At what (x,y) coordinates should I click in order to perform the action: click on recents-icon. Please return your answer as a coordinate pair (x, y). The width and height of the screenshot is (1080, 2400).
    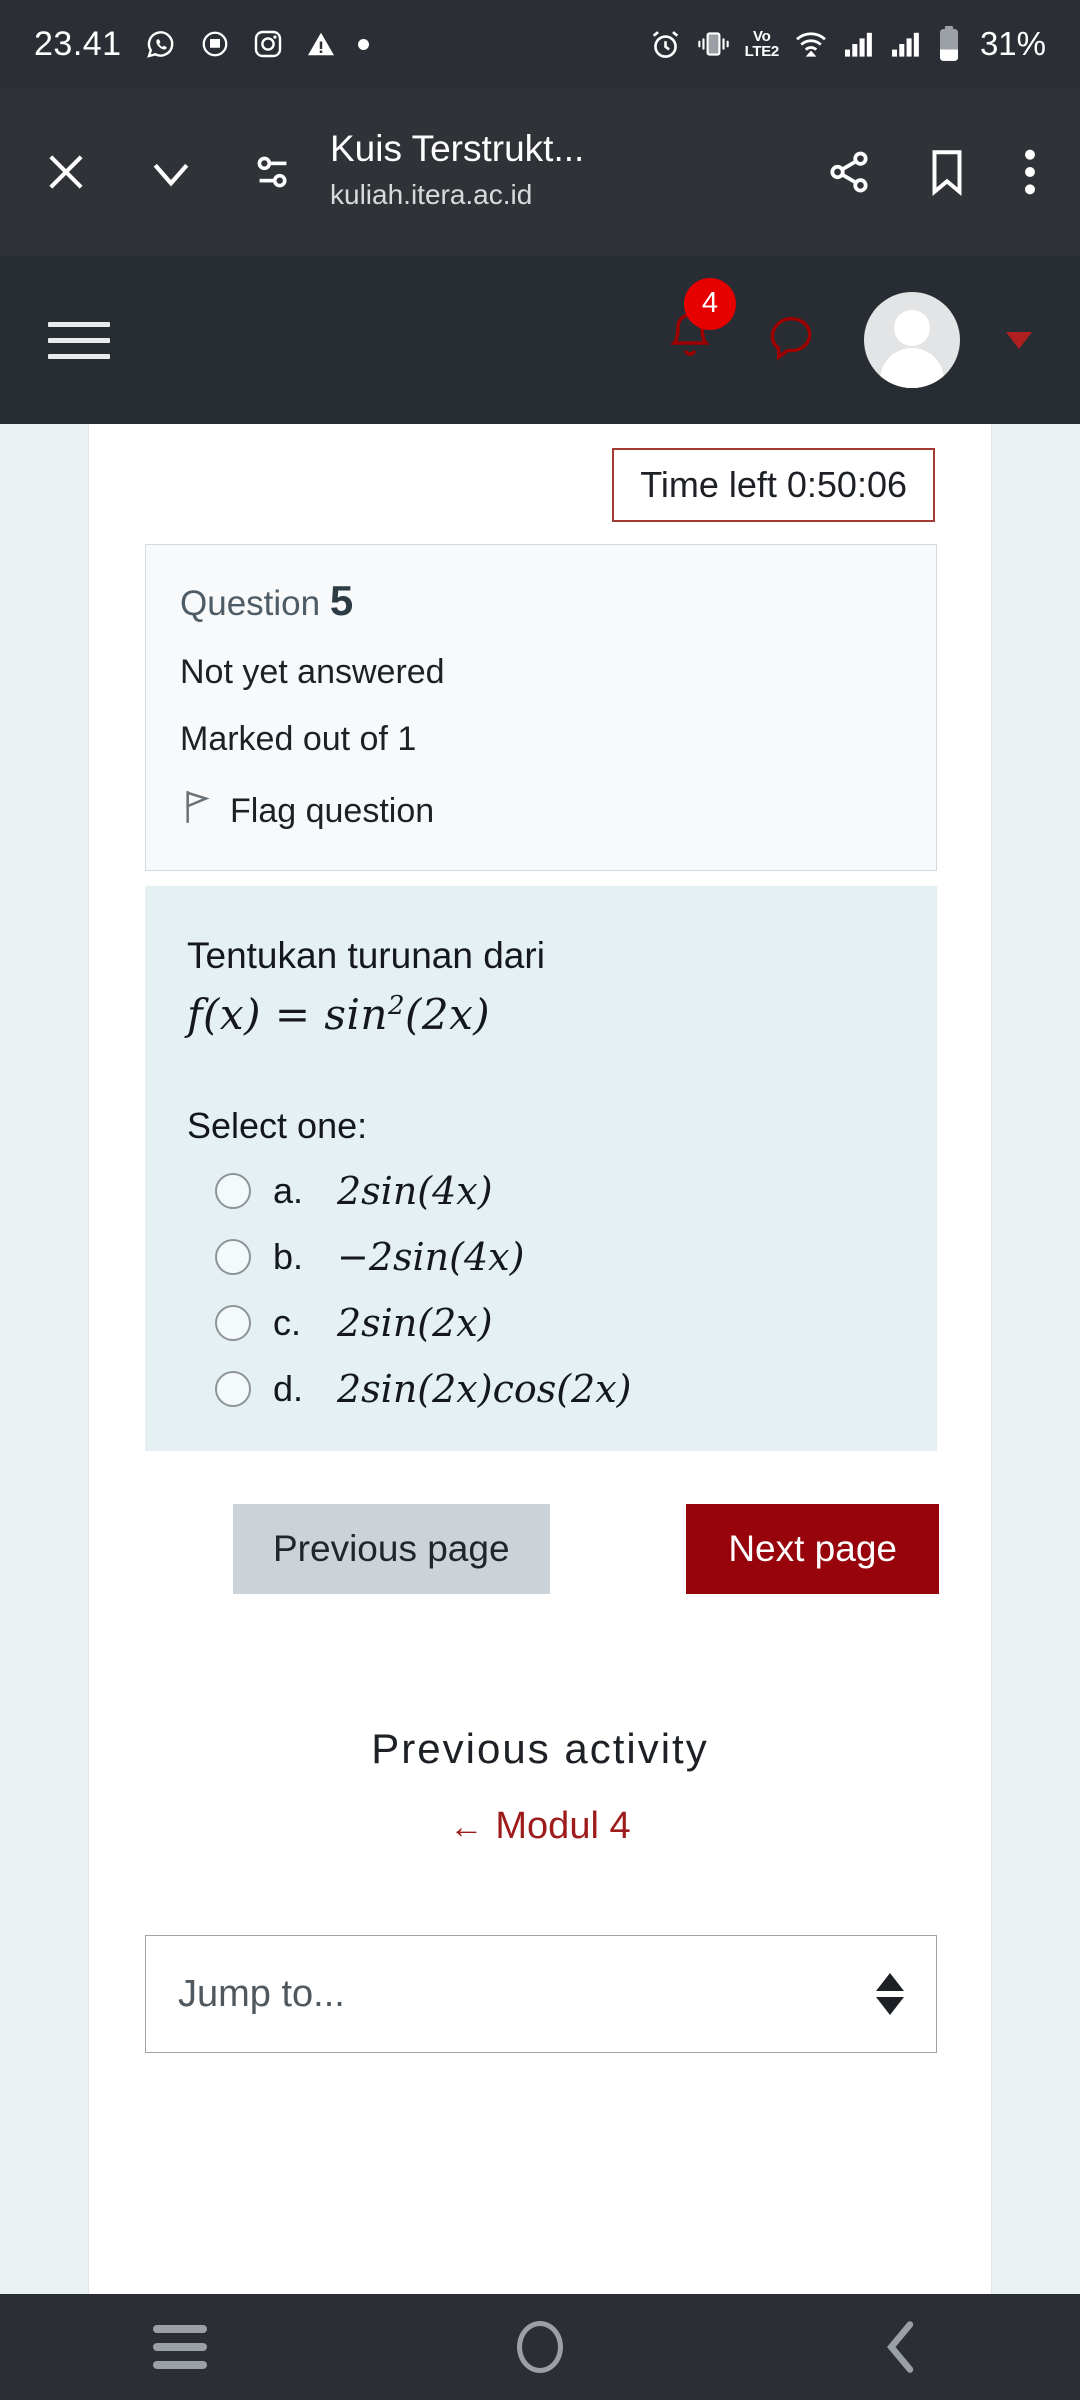
    Looking at the image, I should click on (180, 2347).